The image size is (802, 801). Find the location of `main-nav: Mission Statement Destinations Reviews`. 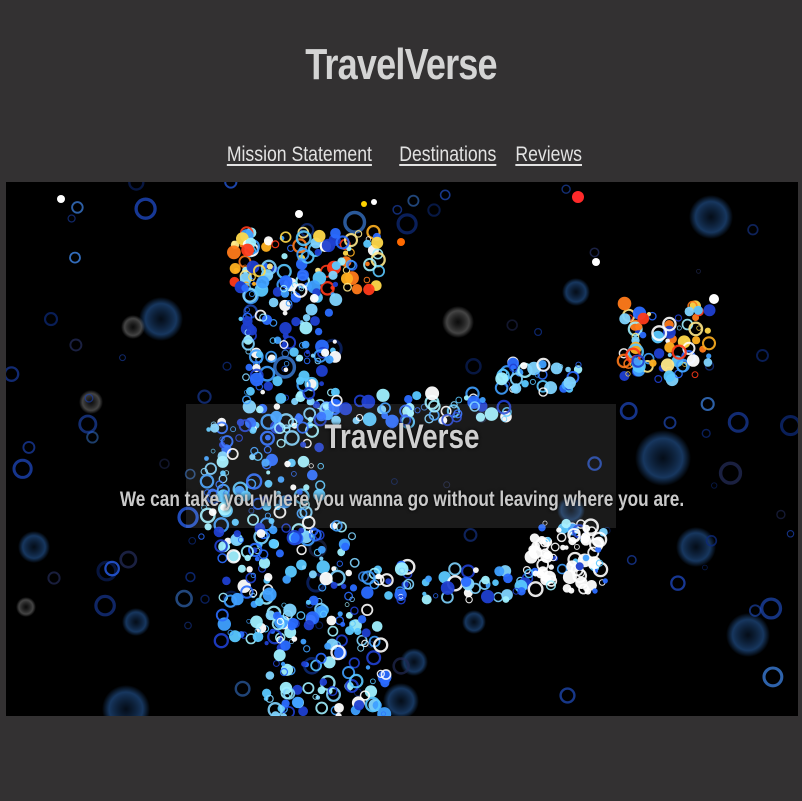

main-nav: Mission Statement Destinations Reviews is located at coordinates (401, 155).